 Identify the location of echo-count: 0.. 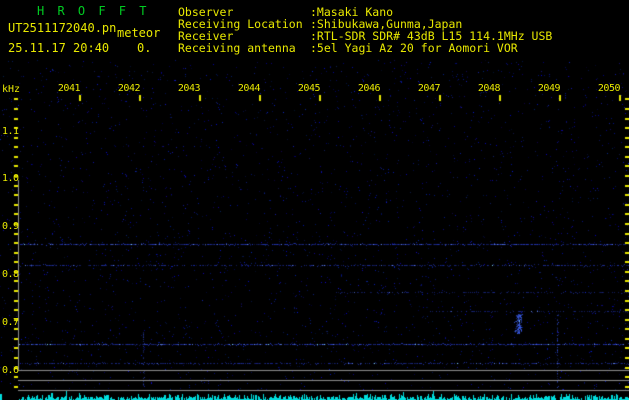
(144, 48).